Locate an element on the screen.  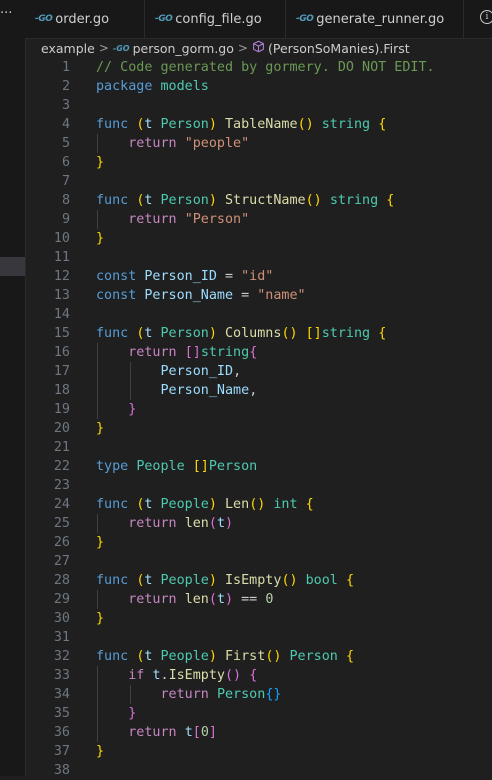
code-token: Person_Name is located at coordinates (189, 295).